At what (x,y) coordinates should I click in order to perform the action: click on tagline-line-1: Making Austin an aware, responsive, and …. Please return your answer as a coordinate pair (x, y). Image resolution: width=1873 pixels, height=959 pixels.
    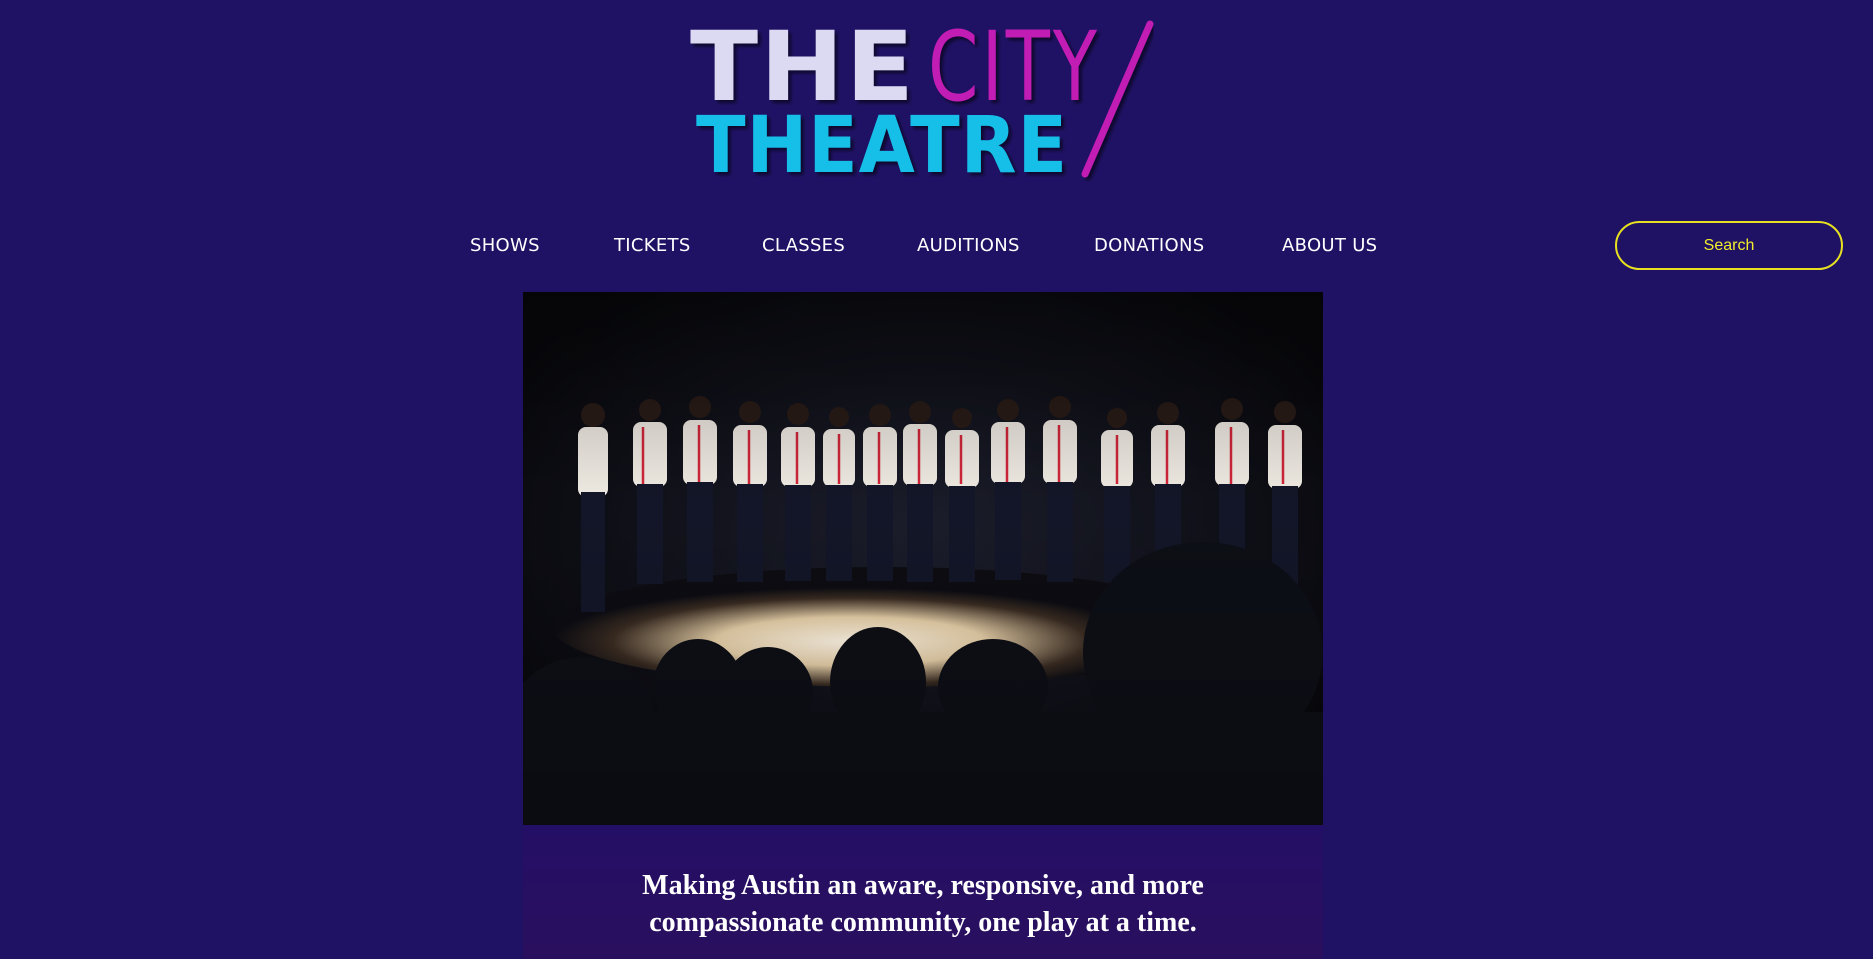
    Looking at the image, I should click on (923, 885).